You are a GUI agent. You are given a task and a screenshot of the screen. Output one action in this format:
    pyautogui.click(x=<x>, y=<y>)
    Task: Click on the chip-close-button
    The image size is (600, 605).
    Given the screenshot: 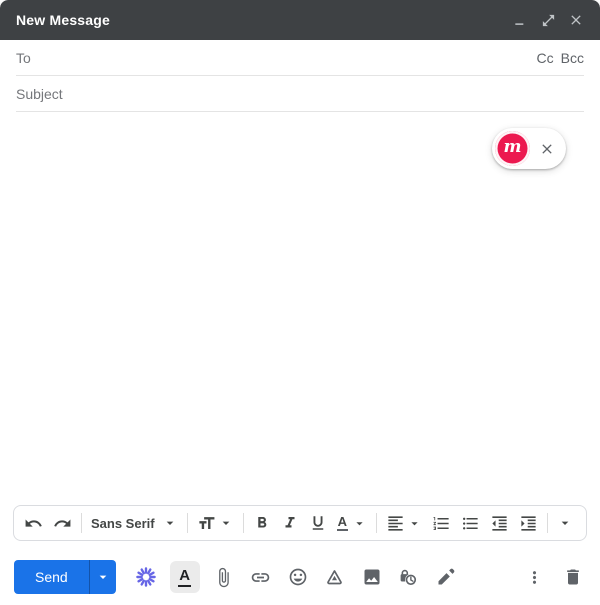 What is the action you would take?
    pyautogui.click(x=547, y=149)
    